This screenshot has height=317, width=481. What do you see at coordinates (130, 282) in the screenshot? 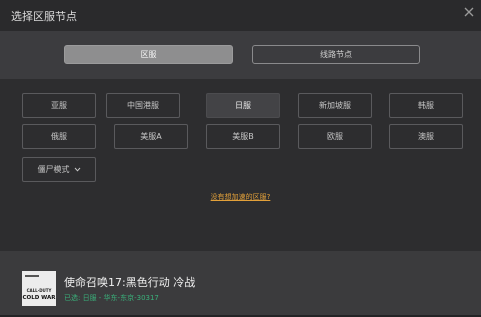
I see `game-title: 使命召唤17:黑色行动 冷战` at bounding box center [130, 282].